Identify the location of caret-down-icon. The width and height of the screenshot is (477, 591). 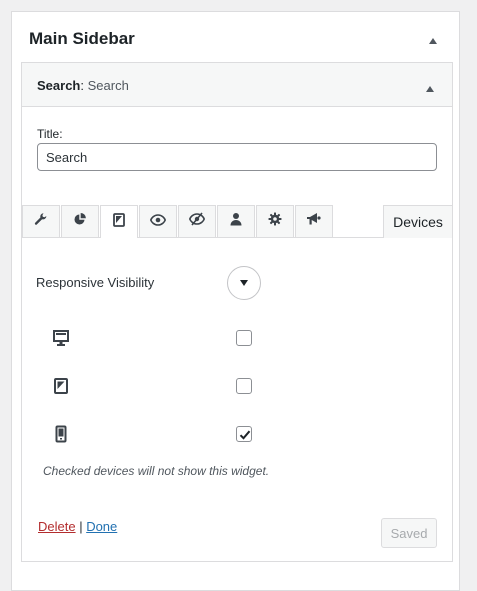
(244, 283).